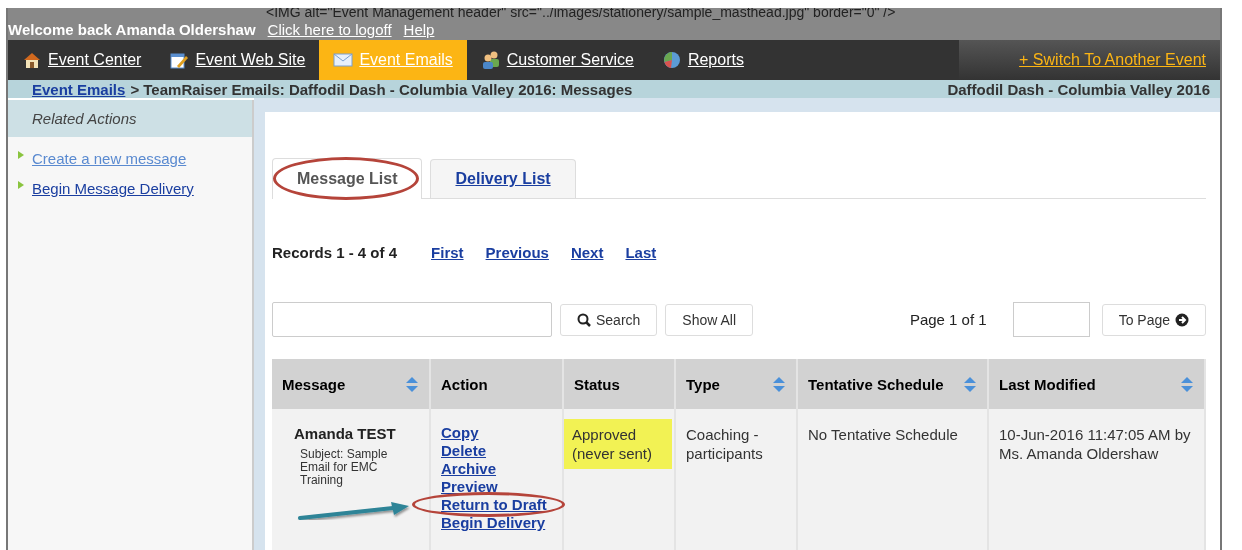 The image size is (1242, 550). Describe the element at coordinates (419, 29) in the screenshot. I see `header-link: Help` at that location.